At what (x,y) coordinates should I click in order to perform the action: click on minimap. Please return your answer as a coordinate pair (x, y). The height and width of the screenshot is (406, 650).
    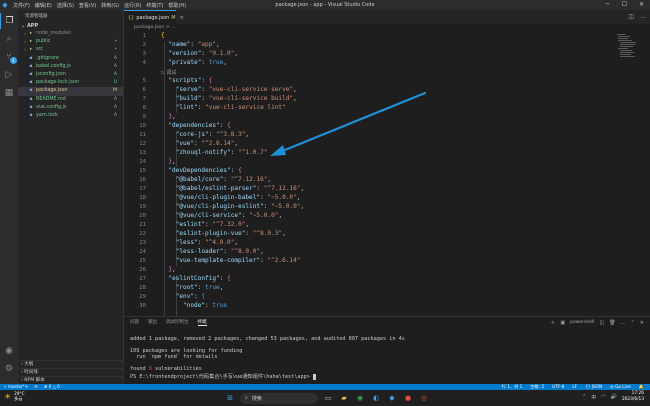
    Looking at the image, I should click on (629, 47).